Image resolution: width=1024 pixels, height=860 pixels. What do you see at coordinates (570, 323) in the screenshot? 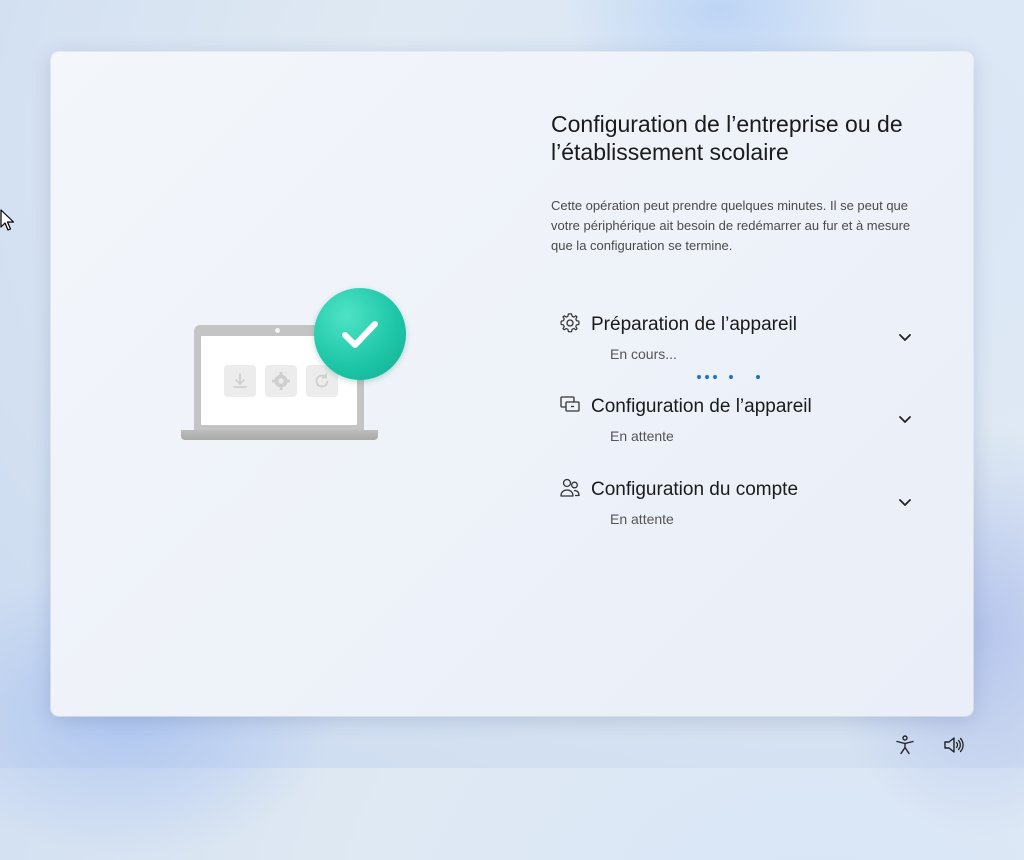
I see `gear-icon` at bounding box center [570, 323].